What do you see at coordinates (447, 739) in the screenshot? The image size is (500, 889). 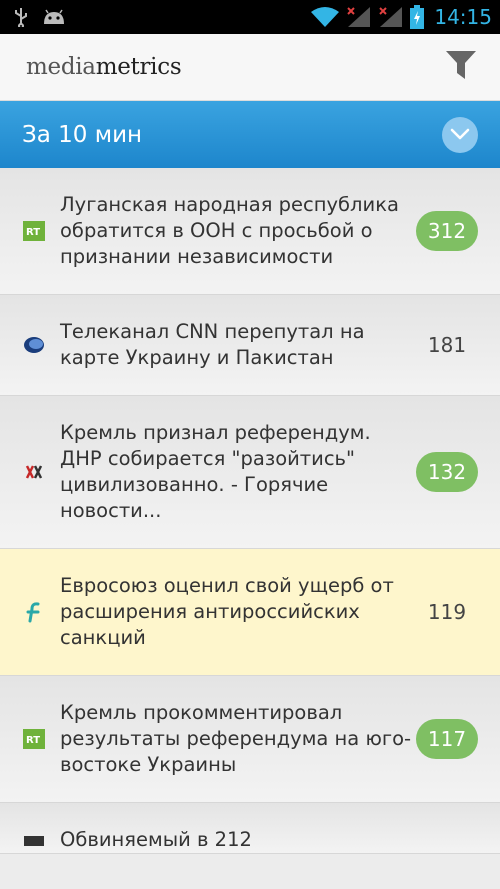 I see `news-count-badge: 117` at bounding box center [447, 739].